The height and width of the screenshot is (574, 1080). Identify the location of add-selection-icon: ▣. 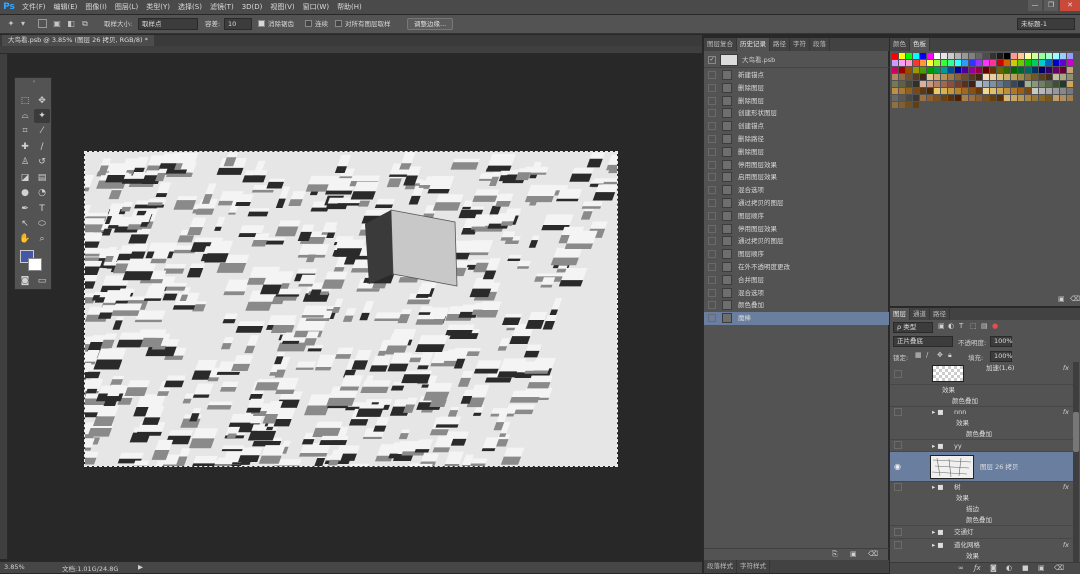
(57, 24).